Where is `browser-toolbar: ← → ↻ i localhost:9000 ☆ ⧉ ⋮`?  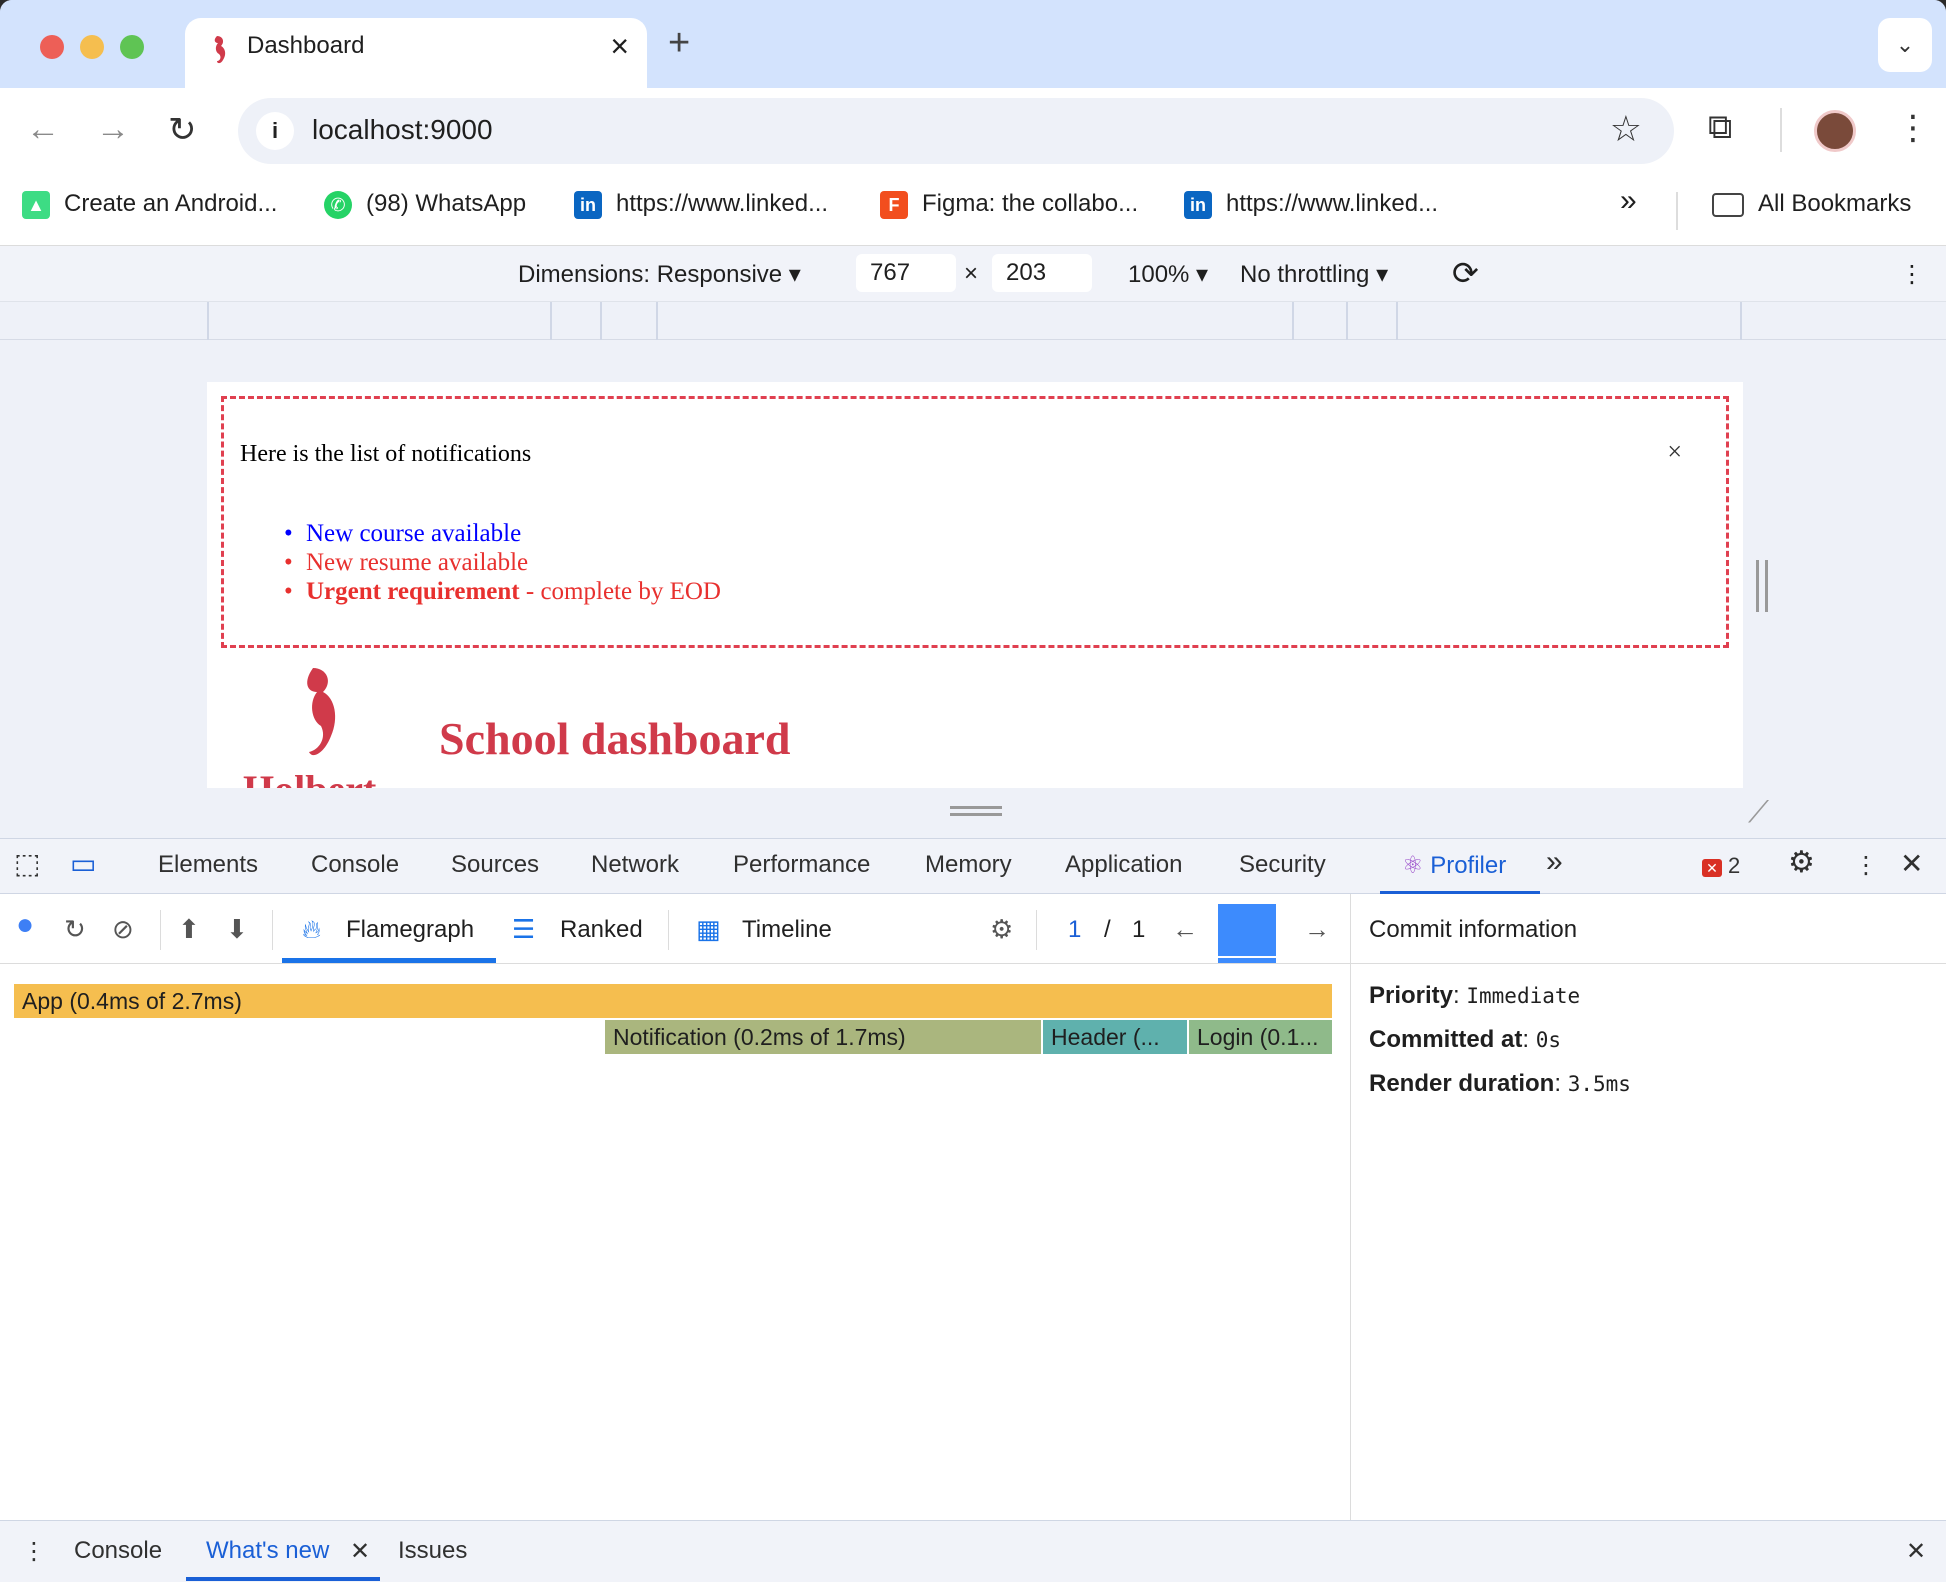
browser-toolbar: ← → ↻ i localhost:9000 ☆ ⧉ ⋮ is located at coordinates (973, 132).